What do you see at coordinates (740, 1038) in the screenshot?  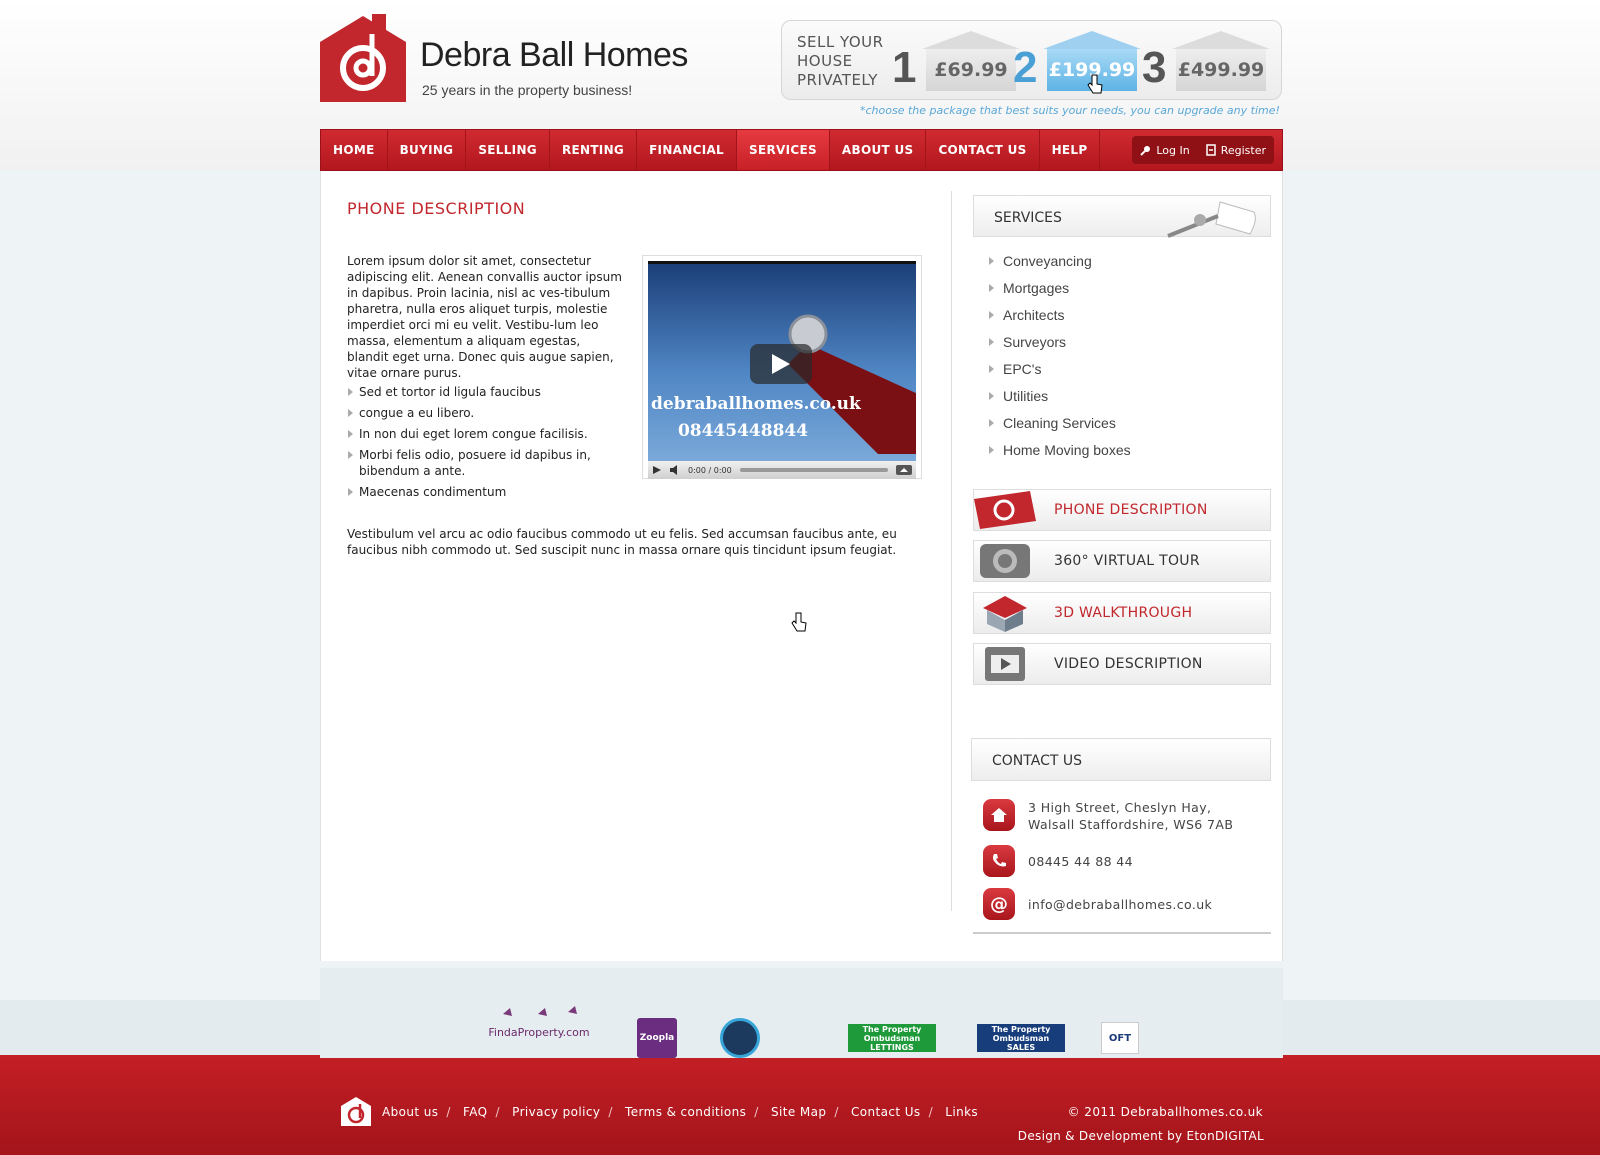 I see `primelocation-logo` at bounding box center [740, 1038].